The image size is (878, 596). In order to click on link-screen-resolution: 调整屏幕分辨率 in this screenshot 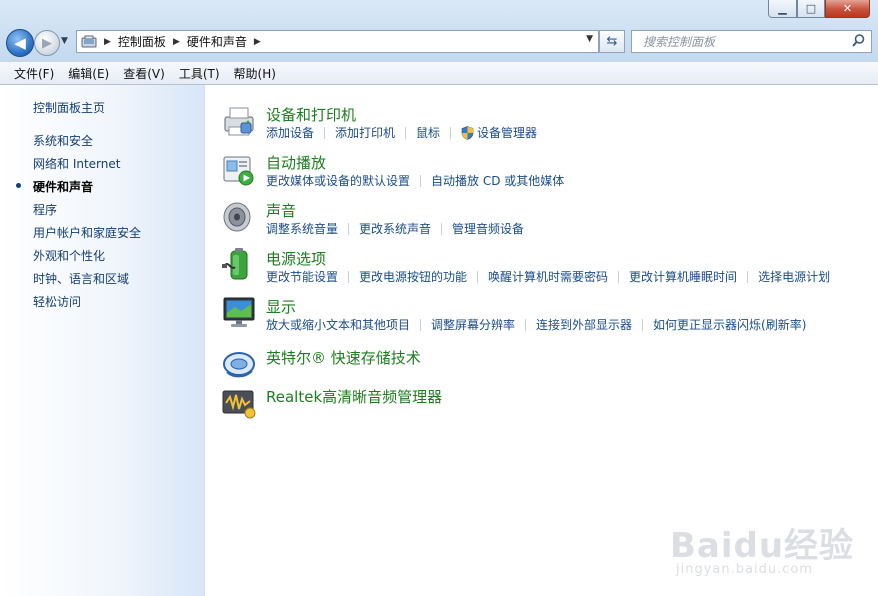, I will do `click(473, 324)`.